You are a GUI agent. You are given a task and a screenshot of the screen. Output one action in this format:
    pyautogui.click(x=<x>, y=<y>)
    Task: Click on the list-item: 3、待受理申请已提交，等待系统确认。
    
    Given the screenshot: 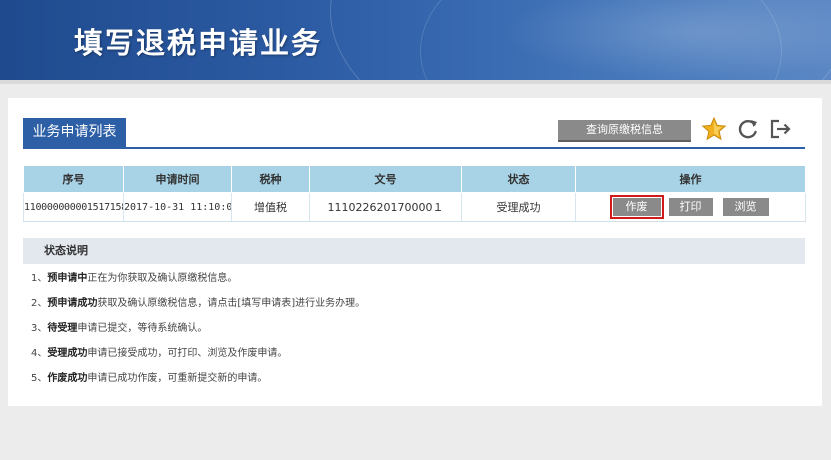 What is the action you would take?
    pyautogui.click(x=198, y=328)
    